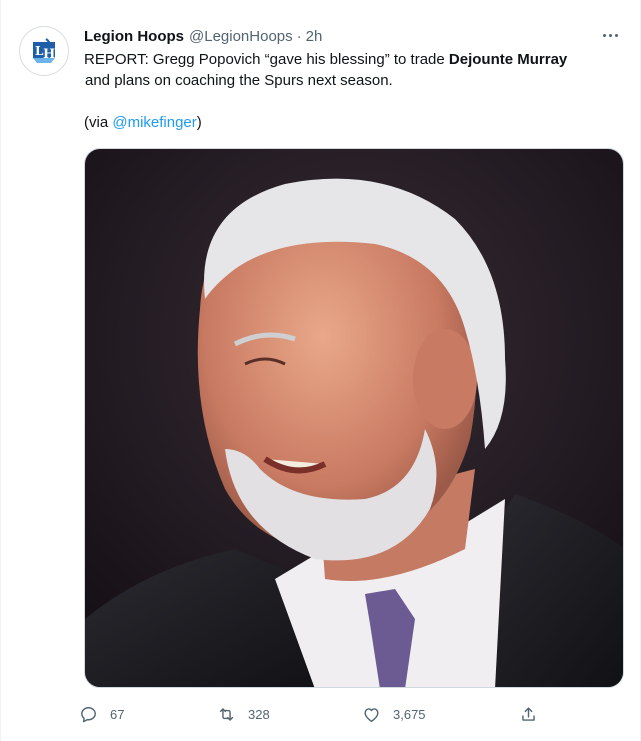  What do you see at coordinates (371, 714) in the screenshot?
I see `heart-icon` at bounding box center [371, 714].